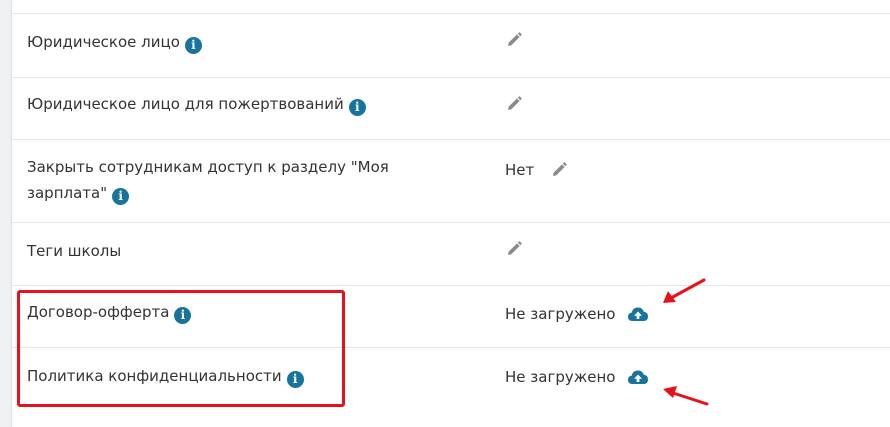 The width and height of the screenshot is (890, 427). Describe the element at coordinates (67, 193) in the screenshot. I see `setting-label-text: зарплата"` at that location.